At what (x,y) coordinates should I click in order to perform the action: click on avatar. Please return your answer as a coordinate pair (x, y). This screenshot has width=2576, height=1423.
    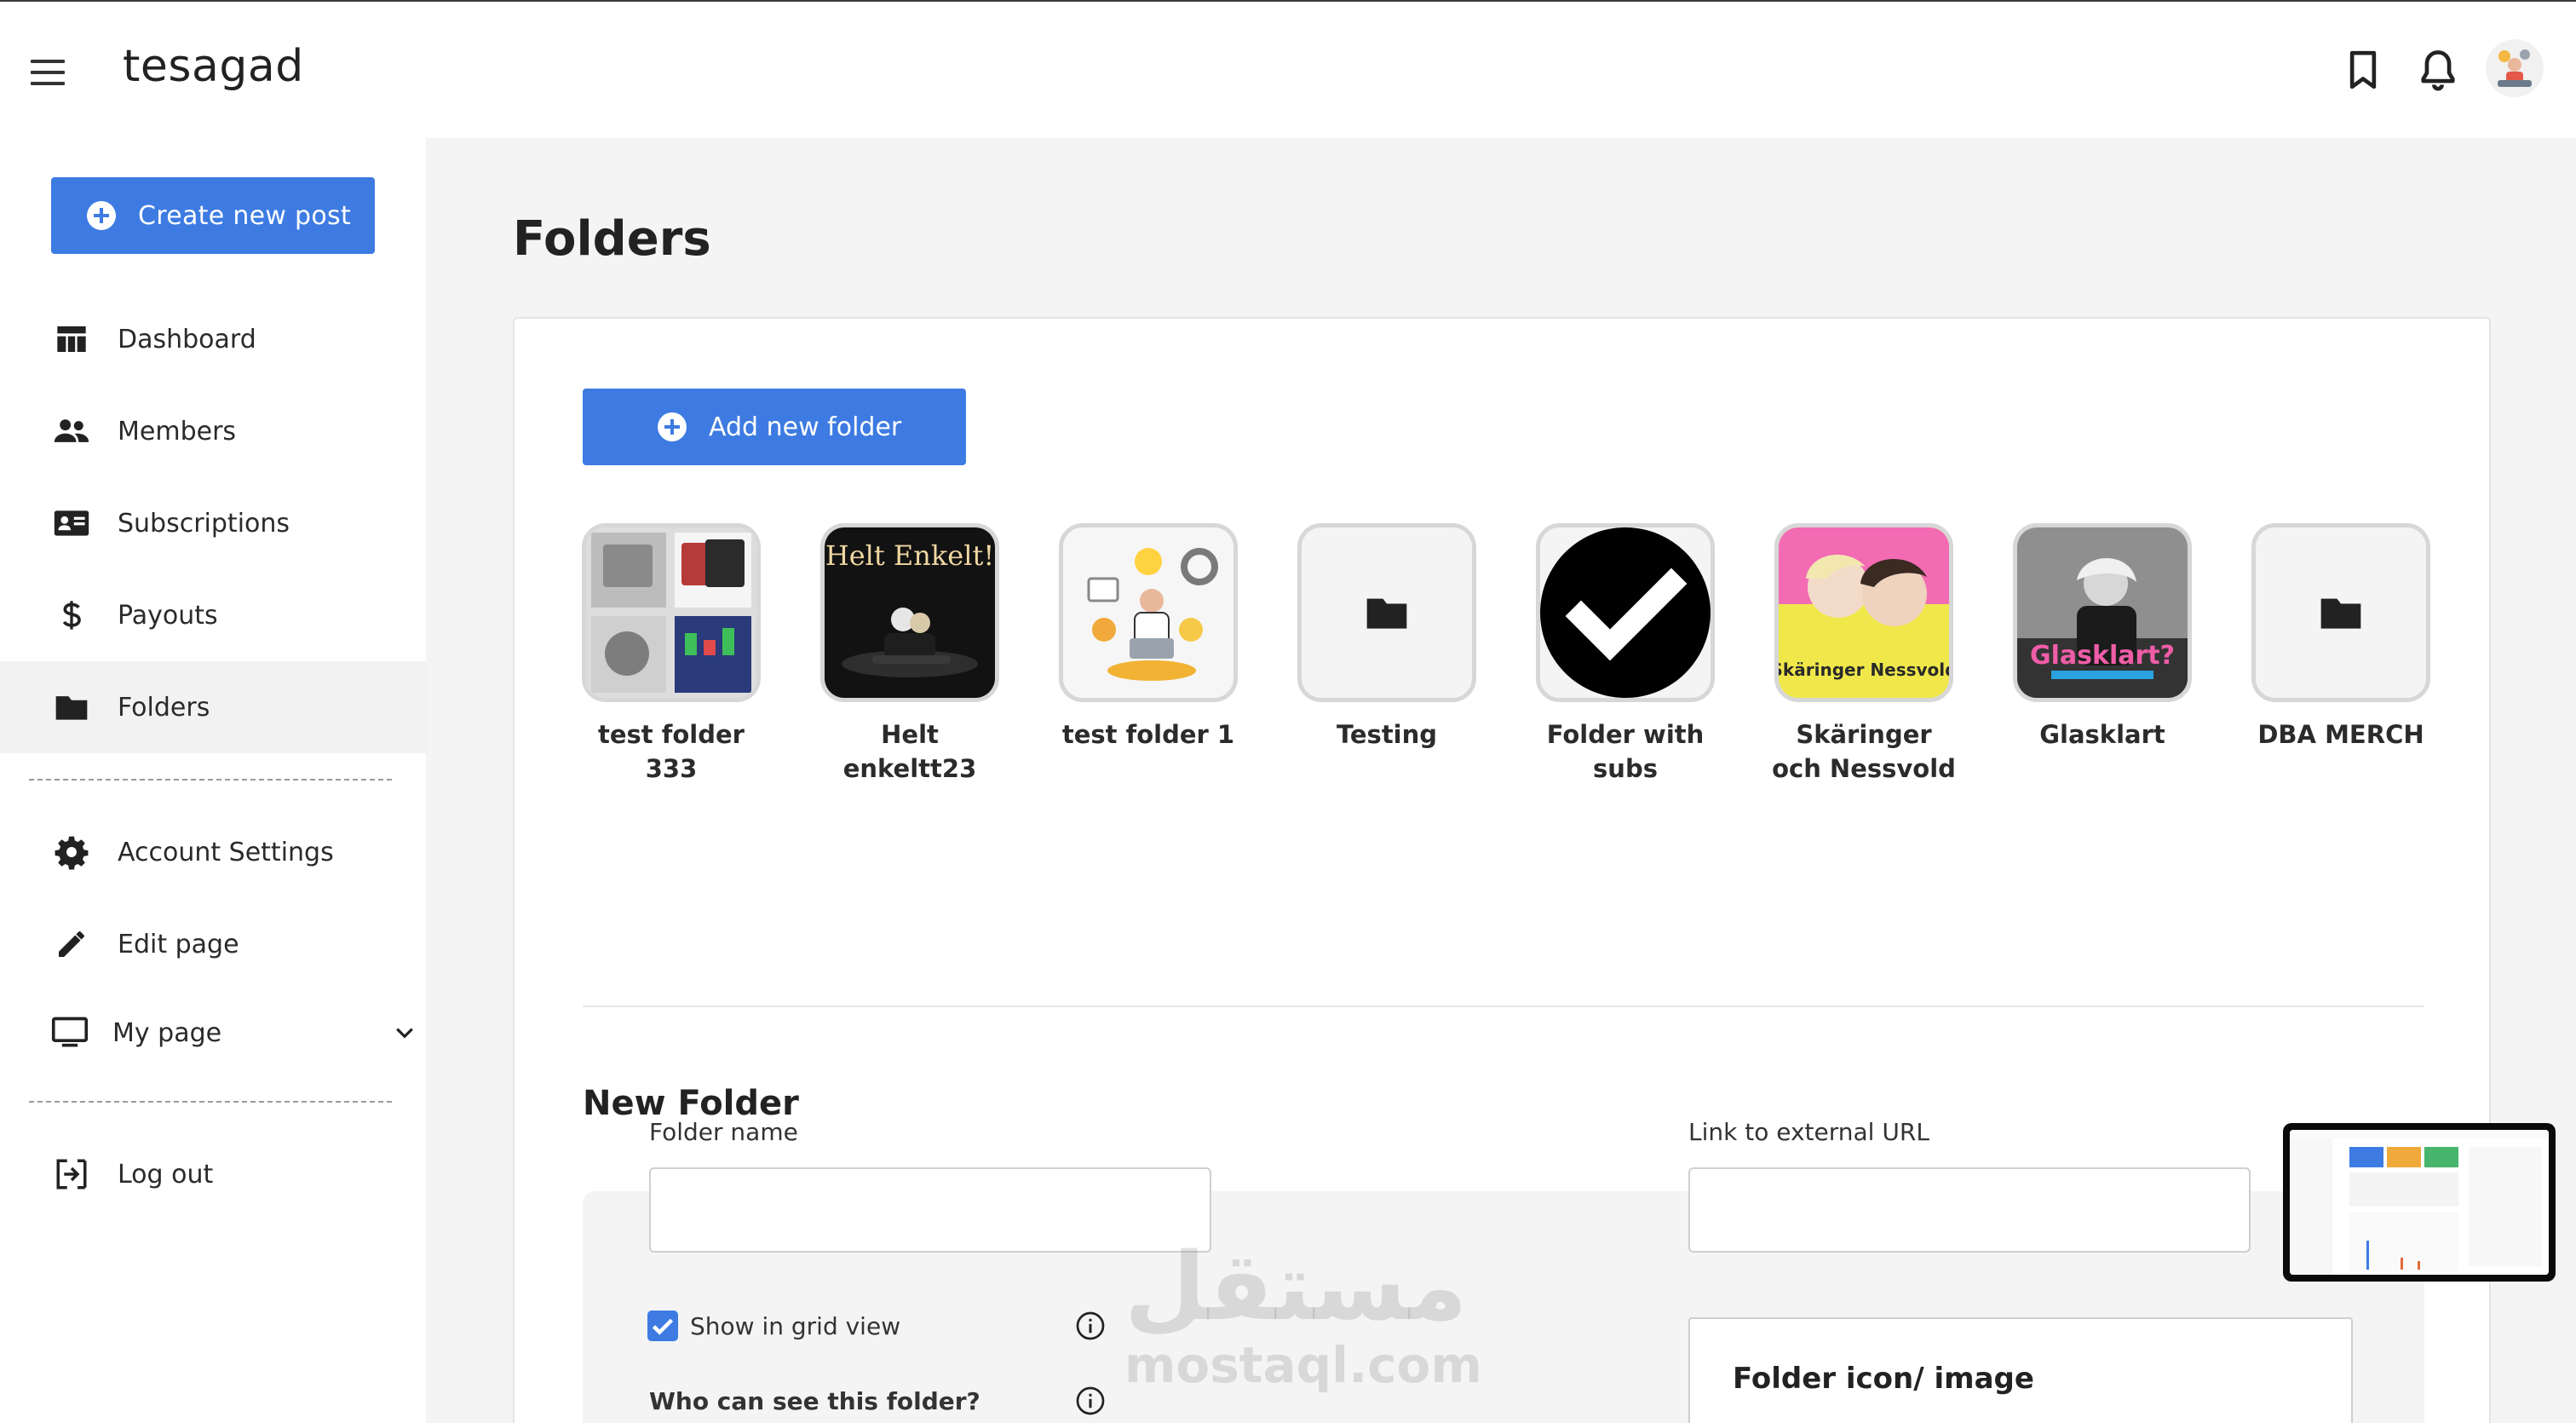
    Looking at the image, I should click on (2515, 68).